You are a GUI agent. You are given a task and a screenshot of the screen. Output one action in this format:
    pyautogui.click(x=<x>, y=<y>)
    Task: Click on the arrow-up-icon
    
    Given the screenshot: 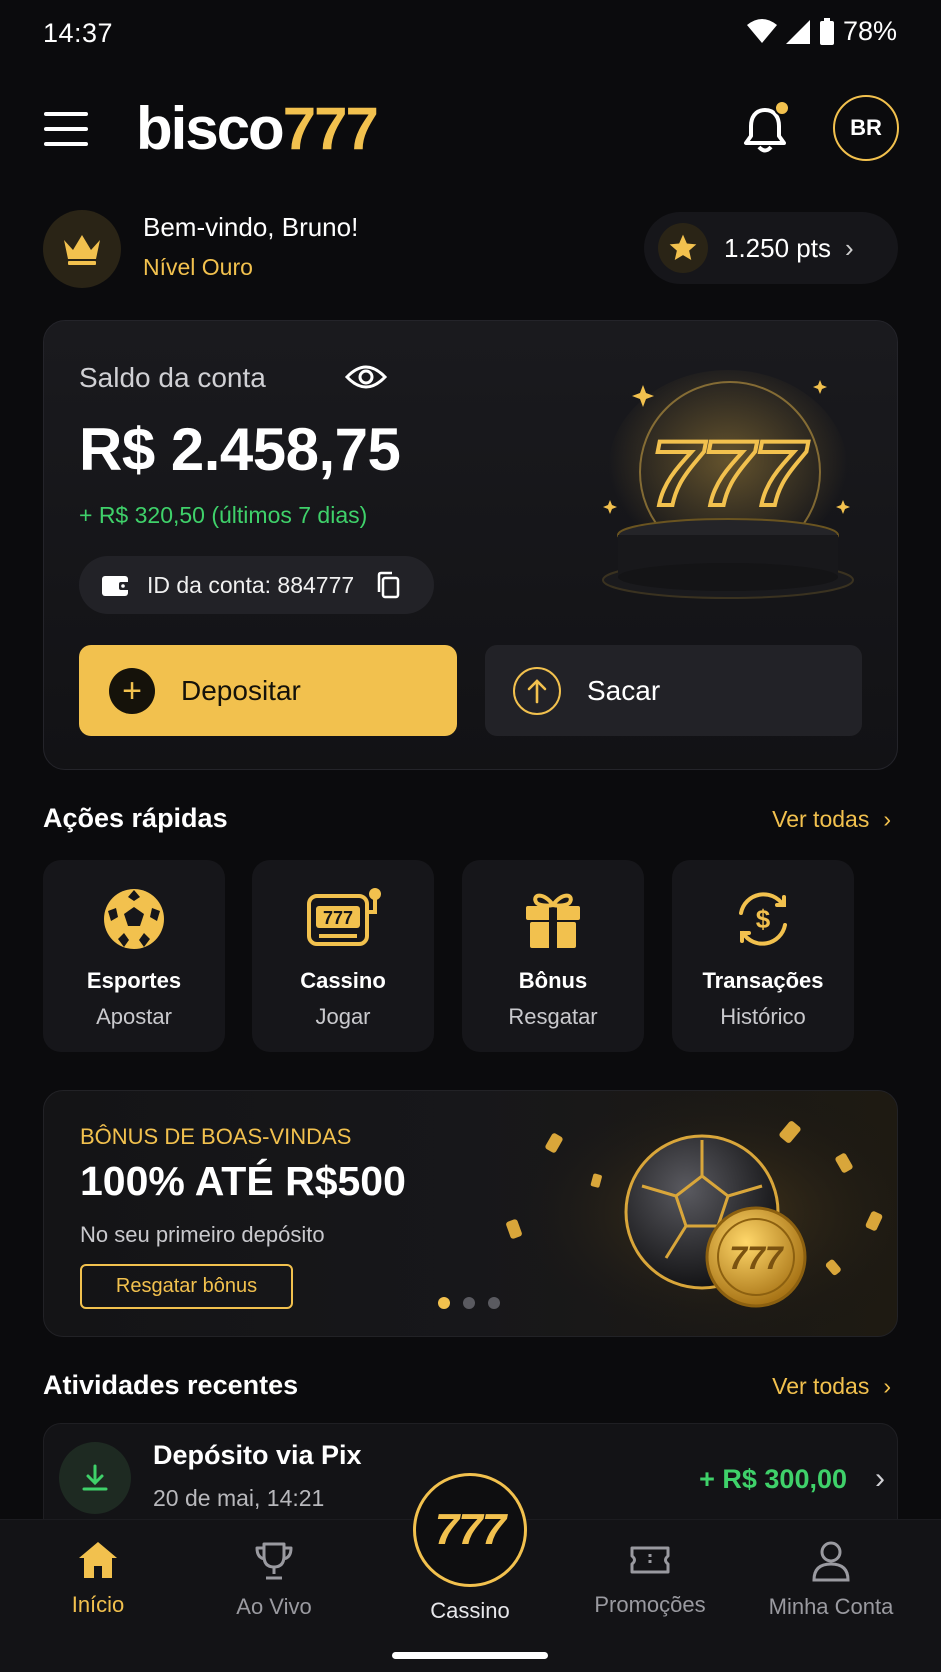 What is the action you would take?
    pyautogui.click(x=537, y=690)
    